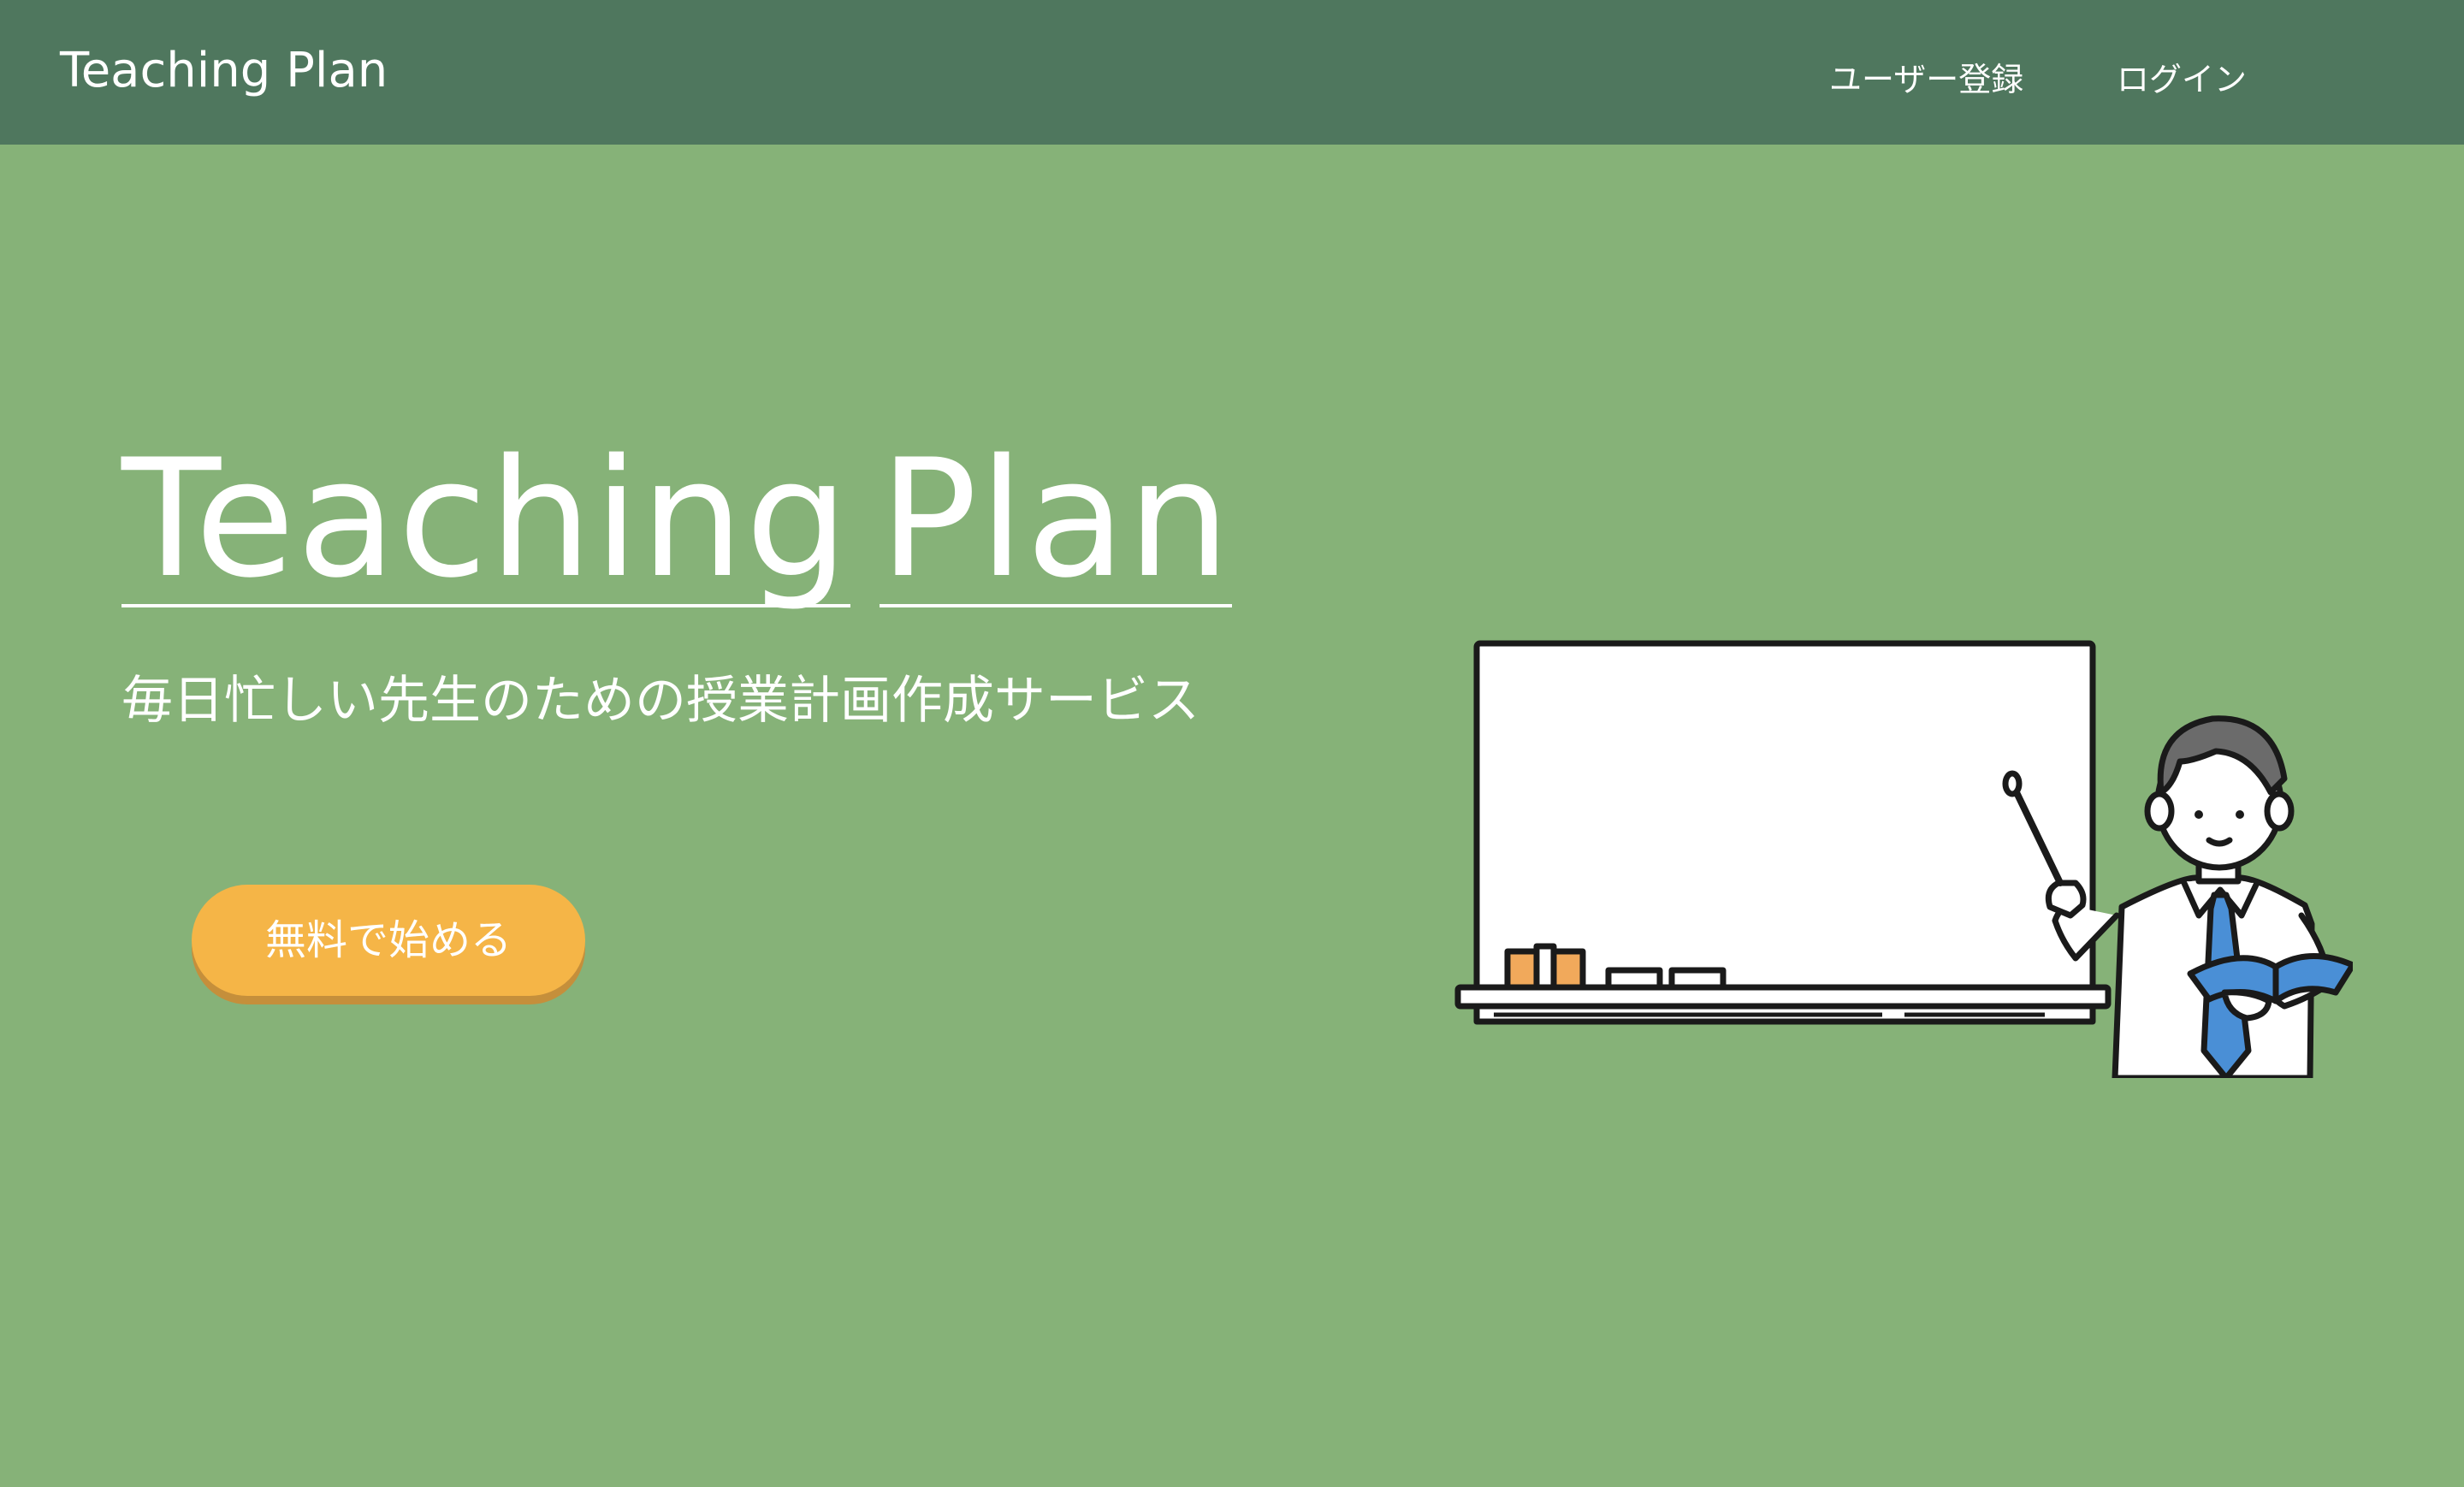 Image resolution: width=2464 pixels, height=1487 pixels. What do you see at coordinates (1056, 518) in the screenshot?
I see `hero-title-word-plan: Plan` at bounding box center [1056, 518].